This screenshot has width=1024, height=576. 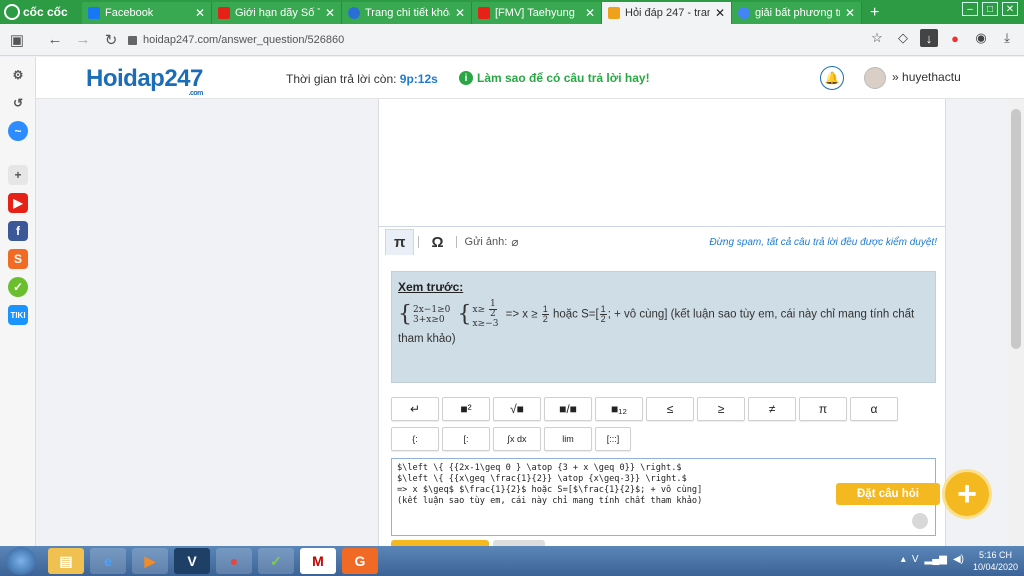 I want to click on close-window-icon: ✕, so click(x=1010, y=9).